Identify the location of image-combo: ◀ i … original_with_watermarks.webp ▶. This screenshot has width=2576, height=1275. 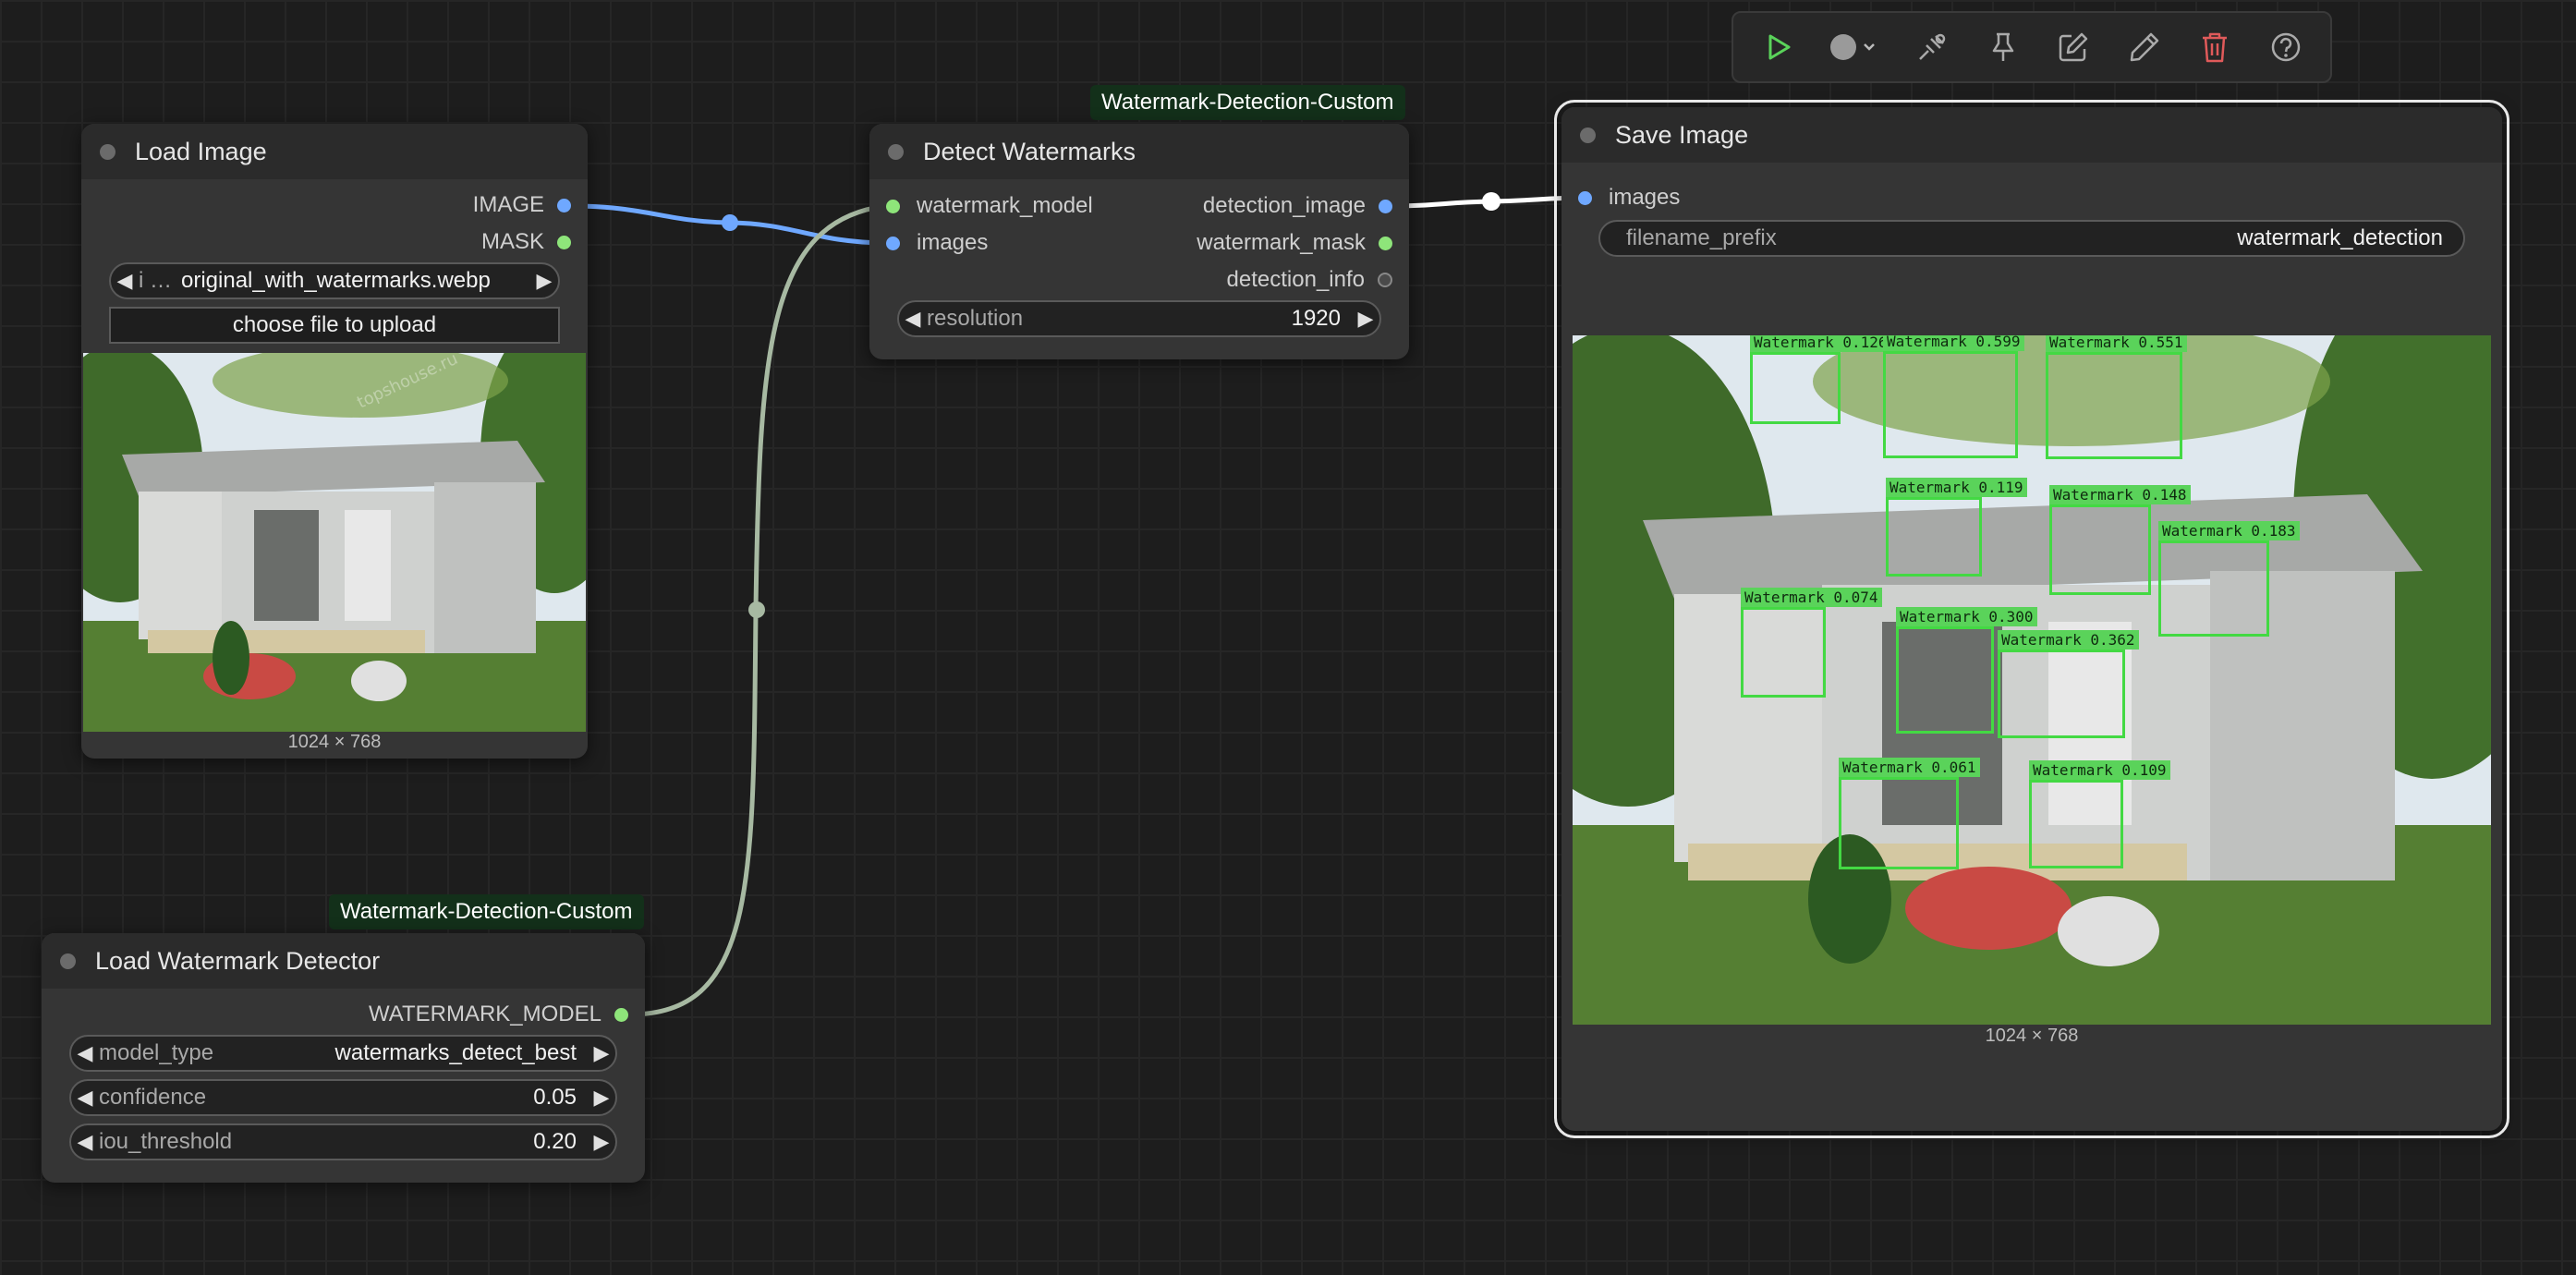
(334, 280).